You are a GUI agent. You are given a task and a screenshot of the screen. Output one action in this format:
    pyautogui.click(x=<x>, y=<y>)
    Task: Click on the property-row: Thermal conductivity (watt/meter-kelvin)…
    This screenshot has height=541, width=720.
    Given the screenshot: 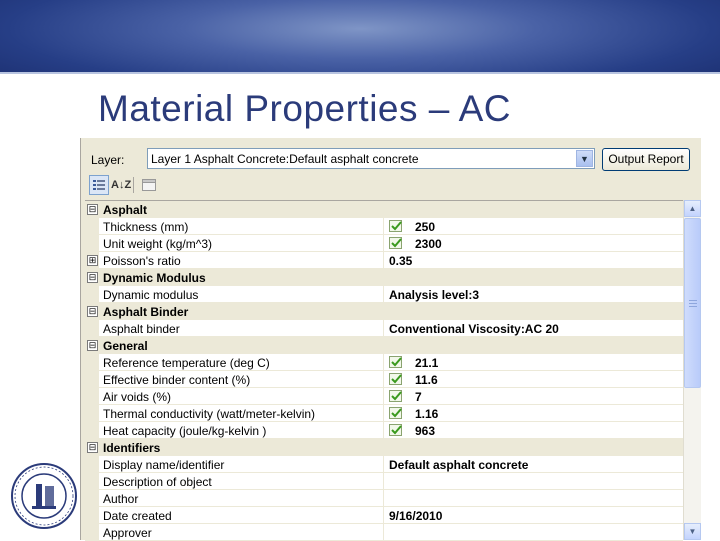 What is the action you would take?
    pyautogui.click(x=384, y=413)
    